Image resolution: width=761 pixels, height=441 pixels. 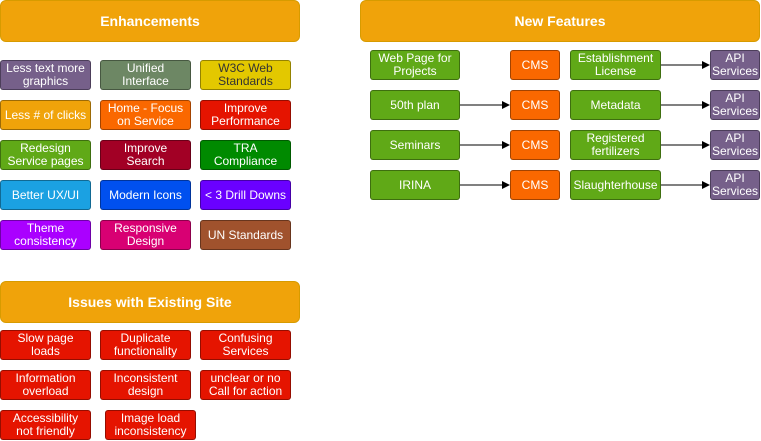 I want to click on feature-source-box: Web Page for Projects, so click(x=415, y=65).